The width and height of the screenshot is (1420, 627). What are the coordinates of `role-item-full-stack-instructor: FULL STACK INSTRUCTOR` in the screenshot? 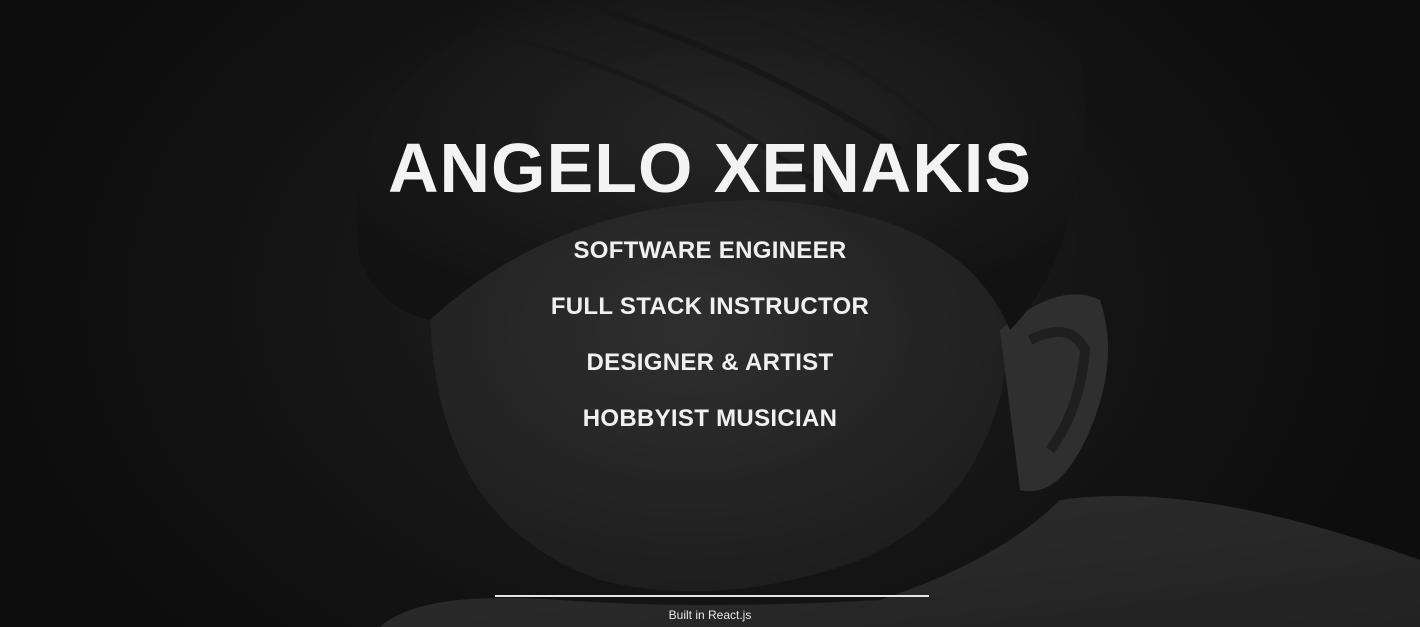 It's located at (710, 306).